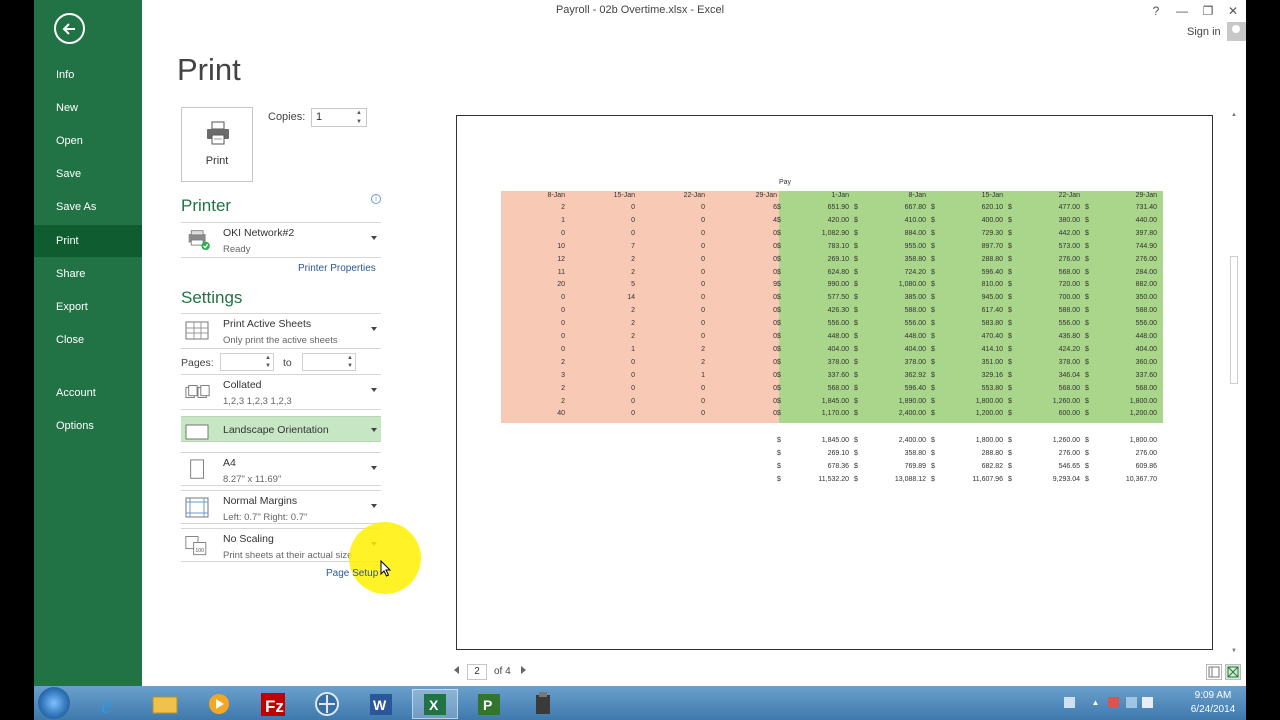 The width and height of the screenshot is (1280, 720). I want to click on clock-time: 9:09 AM, so click(1213, 695).